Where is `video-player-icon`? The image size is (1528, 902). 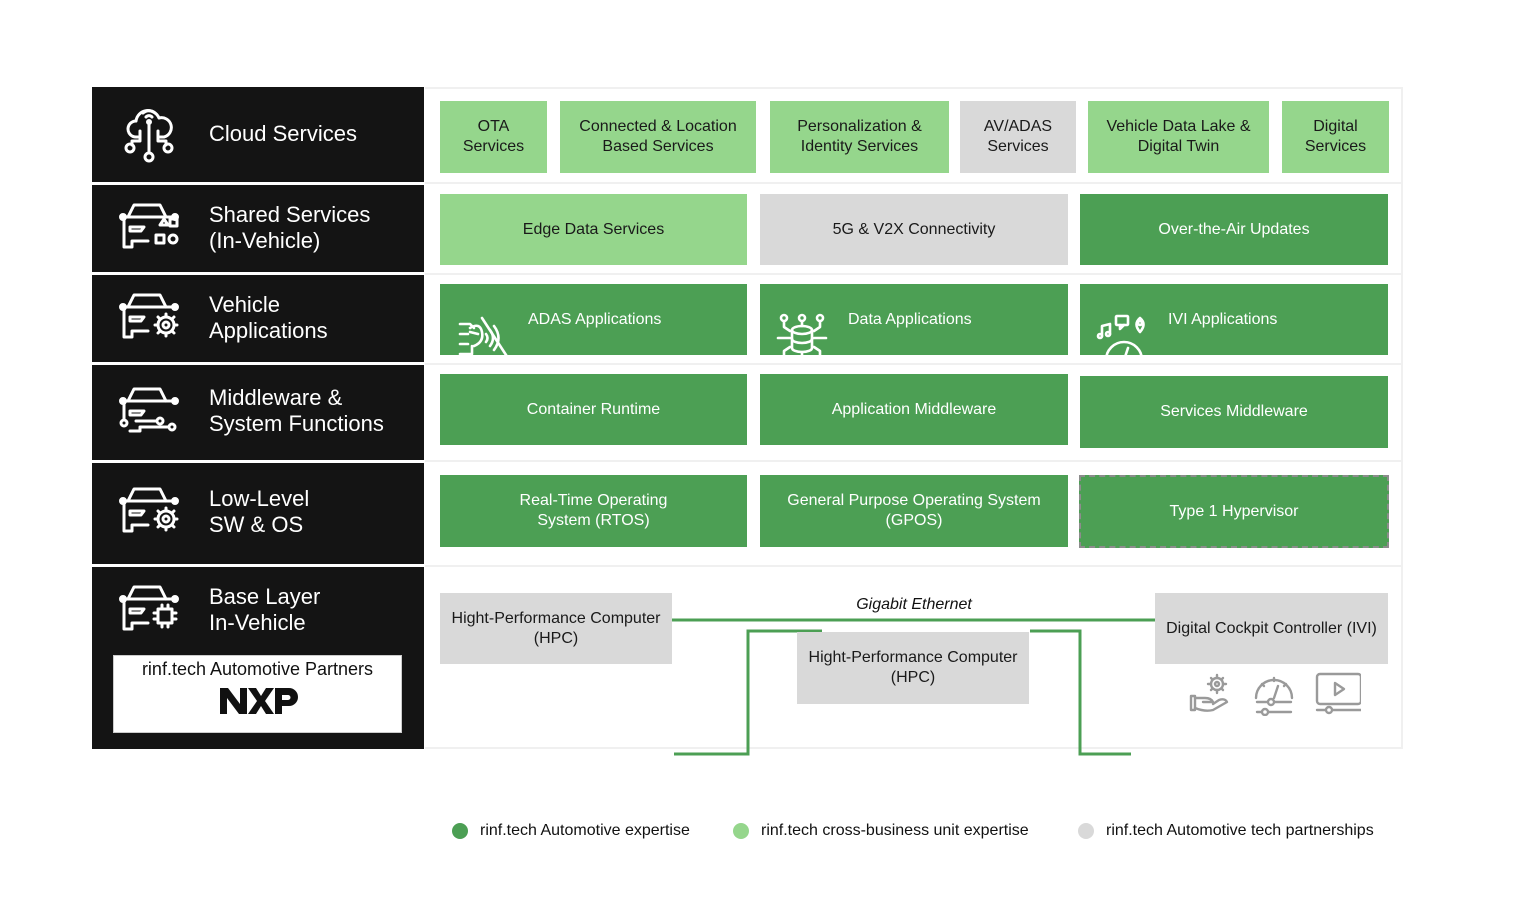
video-player-icon is located at coordinates (1338, 694).